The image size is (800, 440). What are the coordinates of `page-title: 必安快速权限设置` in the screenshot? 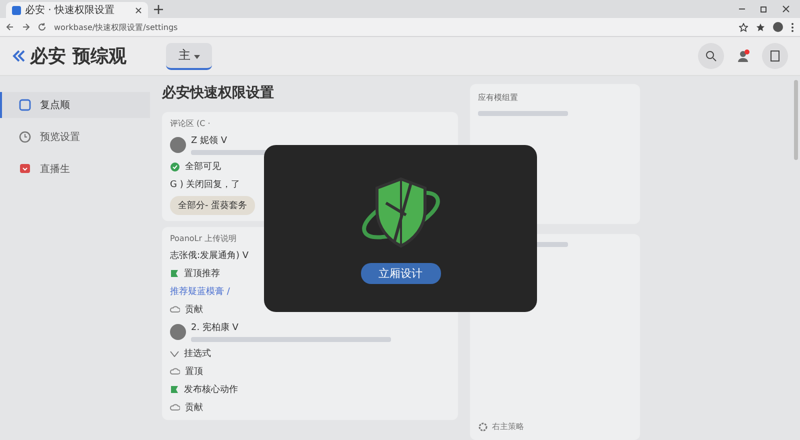 It's located at (218, 93).